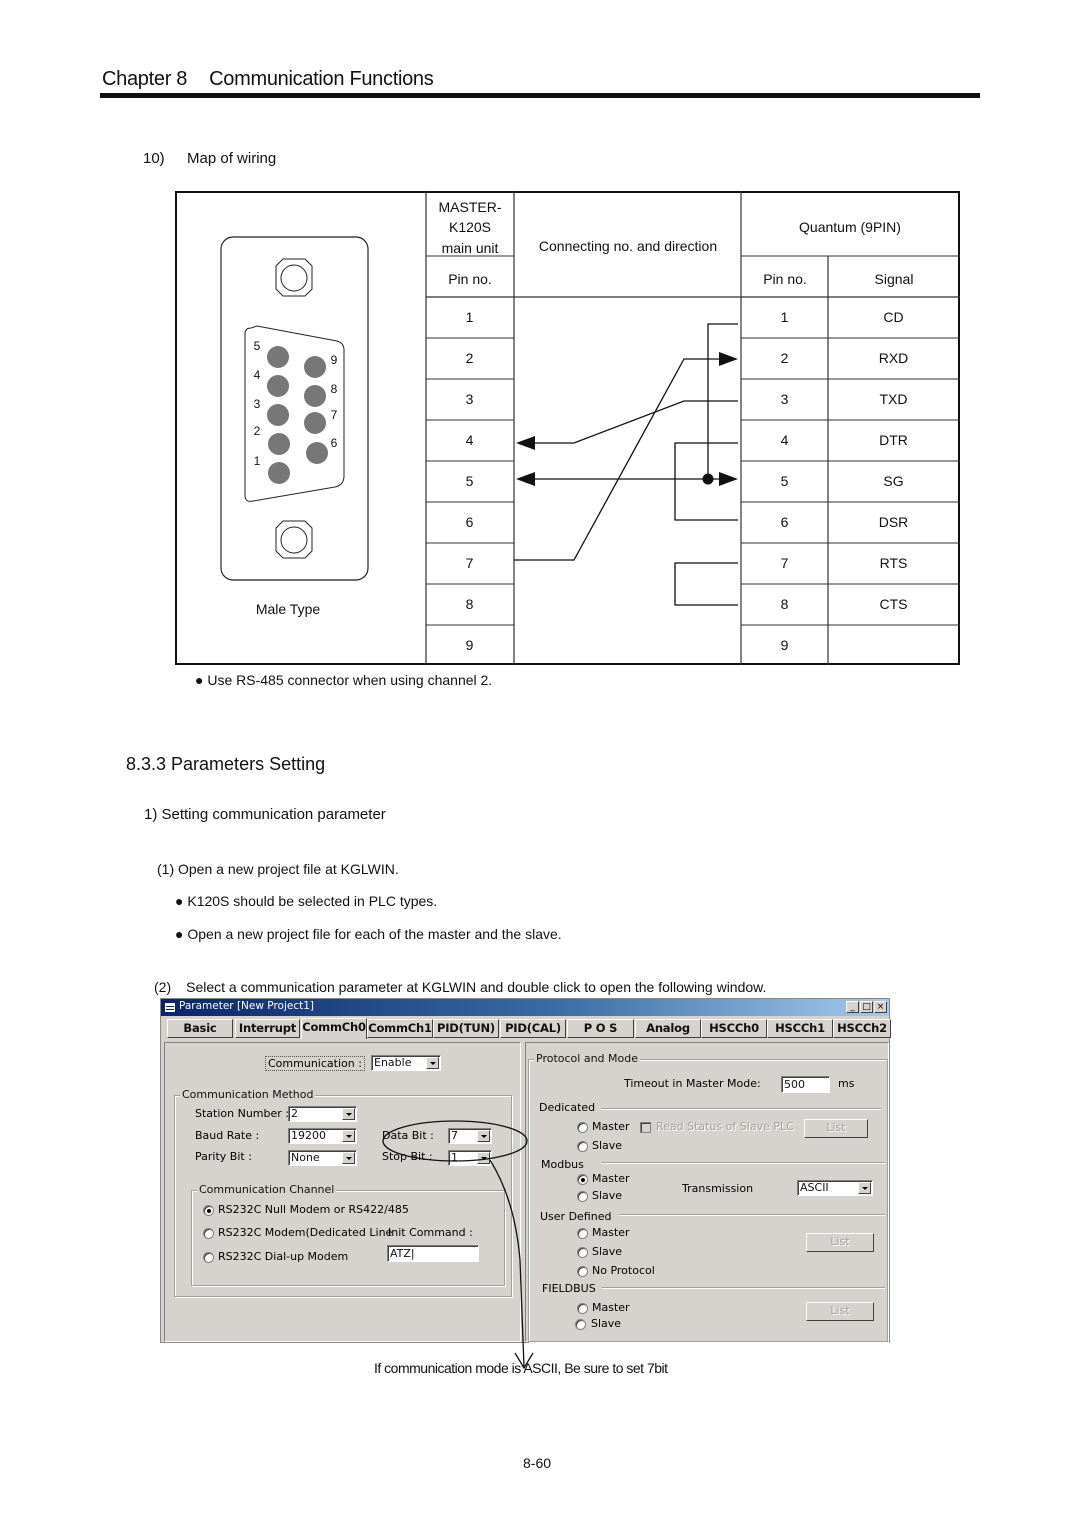  I want to click on close-button: ×, so click(880, 1007).